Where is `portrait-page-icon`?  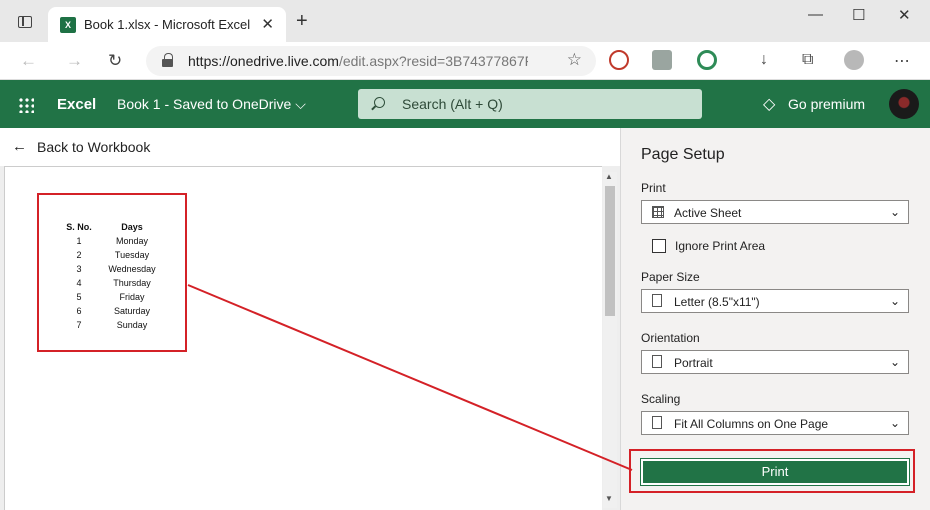
portrait-page-icon is located at coordinates (657, 361).